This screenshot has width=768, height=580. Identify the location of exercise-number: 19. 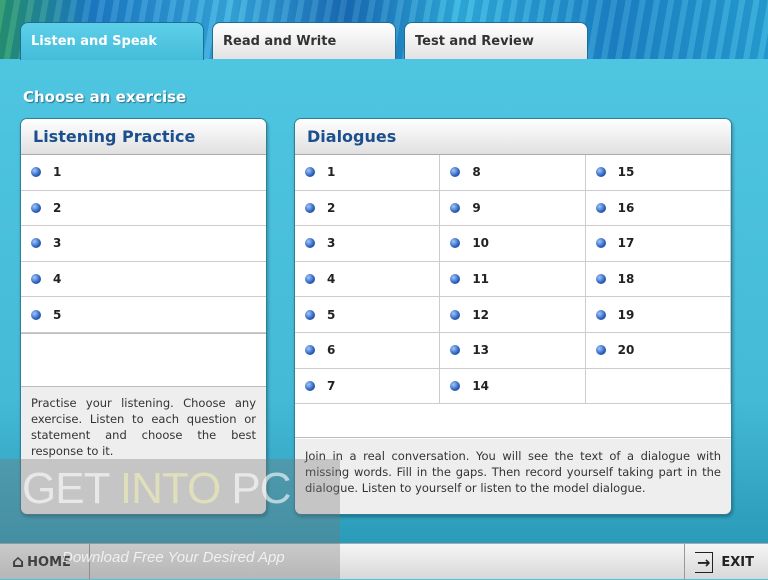
(626, 314).